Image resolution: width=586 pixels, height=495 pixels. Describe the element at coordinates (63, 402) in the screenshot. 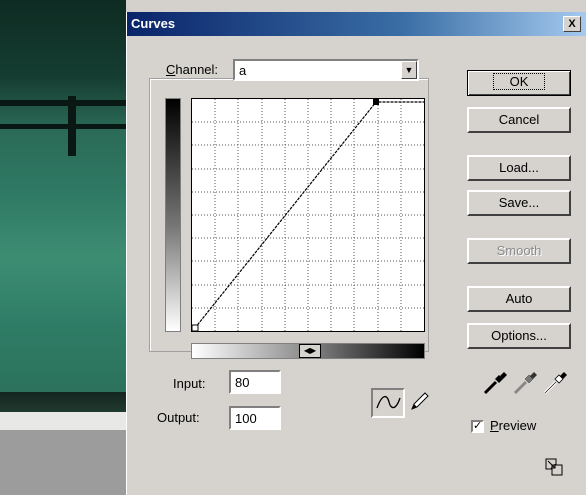

I see `shoreline` at that location.